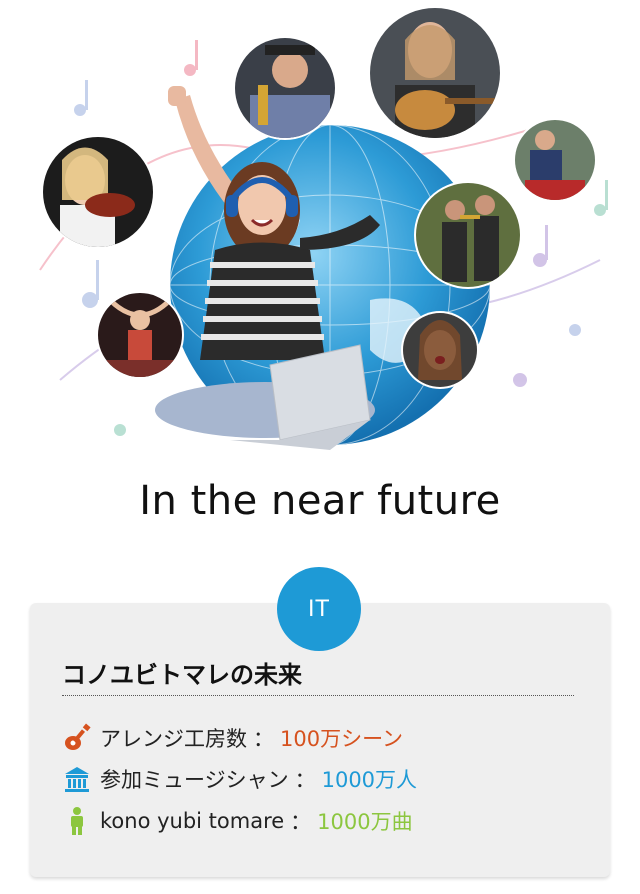  Describe the element at coordinates (77, 821) in the screenshot. I see `person-icon` at that location.